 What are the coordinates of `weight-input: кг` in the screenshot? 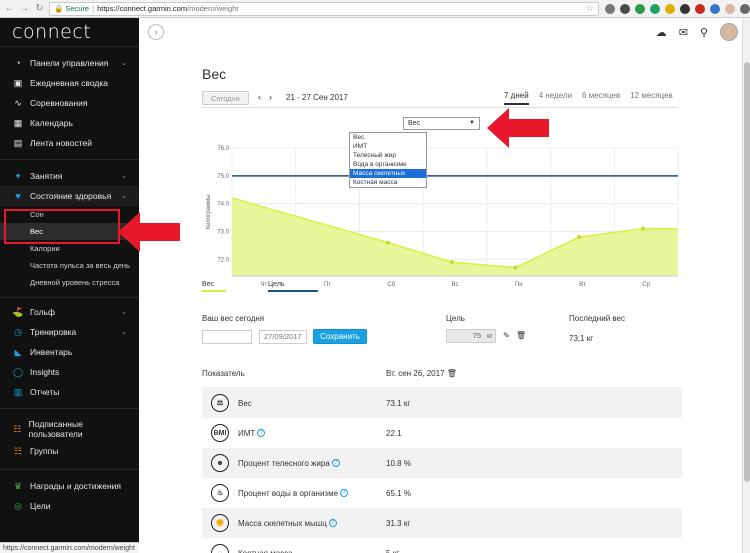 It's located at (233, 337).